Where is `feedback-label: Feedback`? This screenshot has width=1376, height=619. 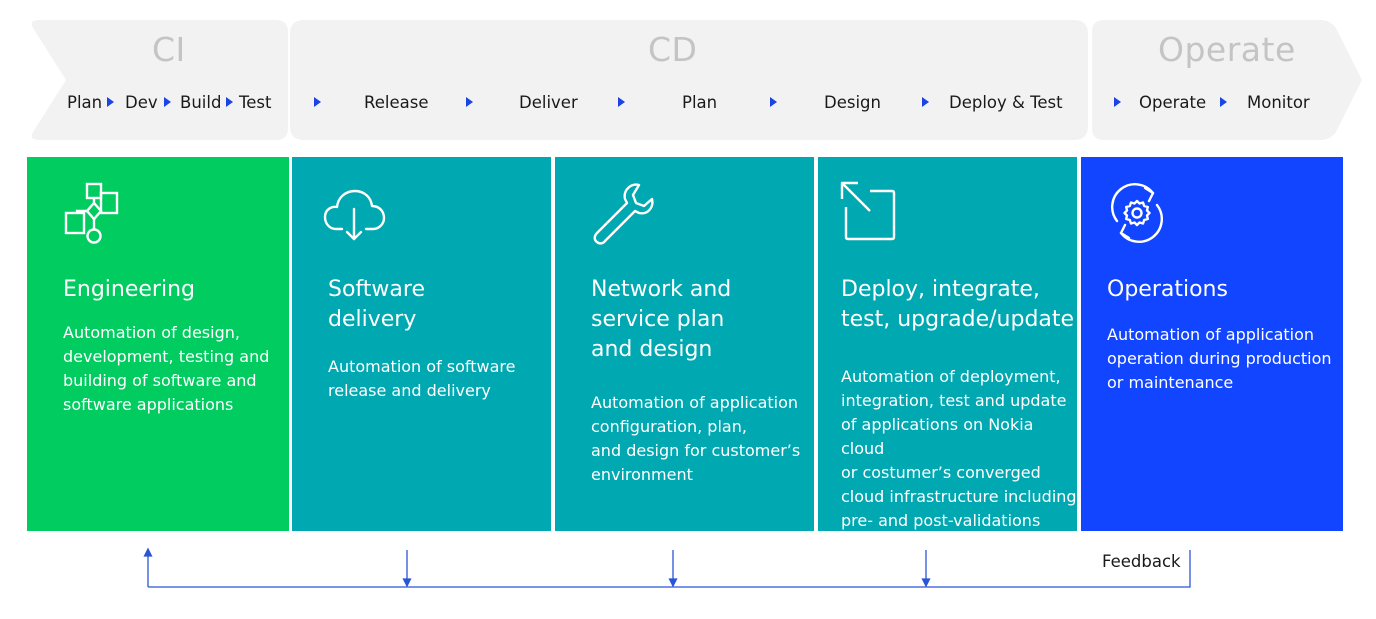 feedback-label: Feedback is located at coordinates (1141, 561).